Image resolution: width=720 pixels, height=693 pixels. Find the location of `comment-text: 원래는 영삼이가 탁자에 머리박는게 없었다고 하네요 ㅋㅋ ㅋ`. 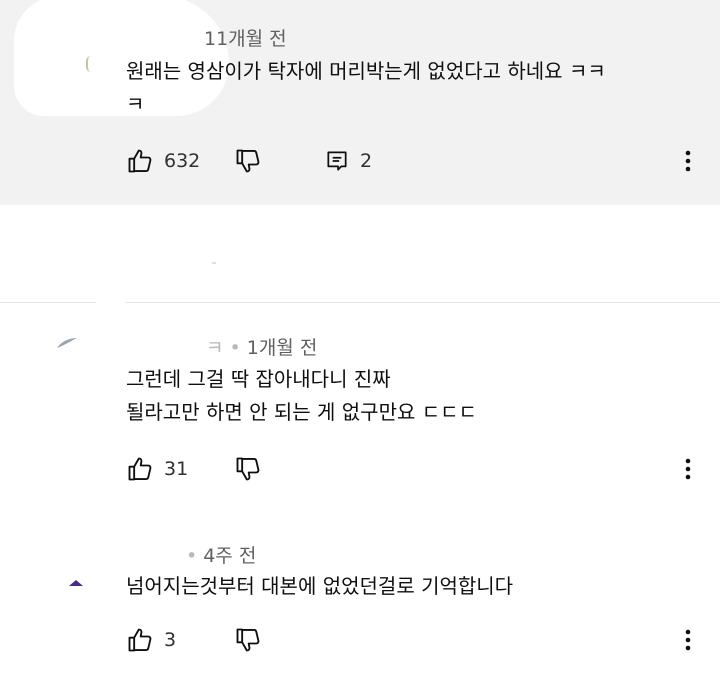

comment-text: 원래는 영삼이가 탁자에 머리박는게 없었다고 하네요 ㅋㅋ ㅋ is located at coordinates (366, 87).